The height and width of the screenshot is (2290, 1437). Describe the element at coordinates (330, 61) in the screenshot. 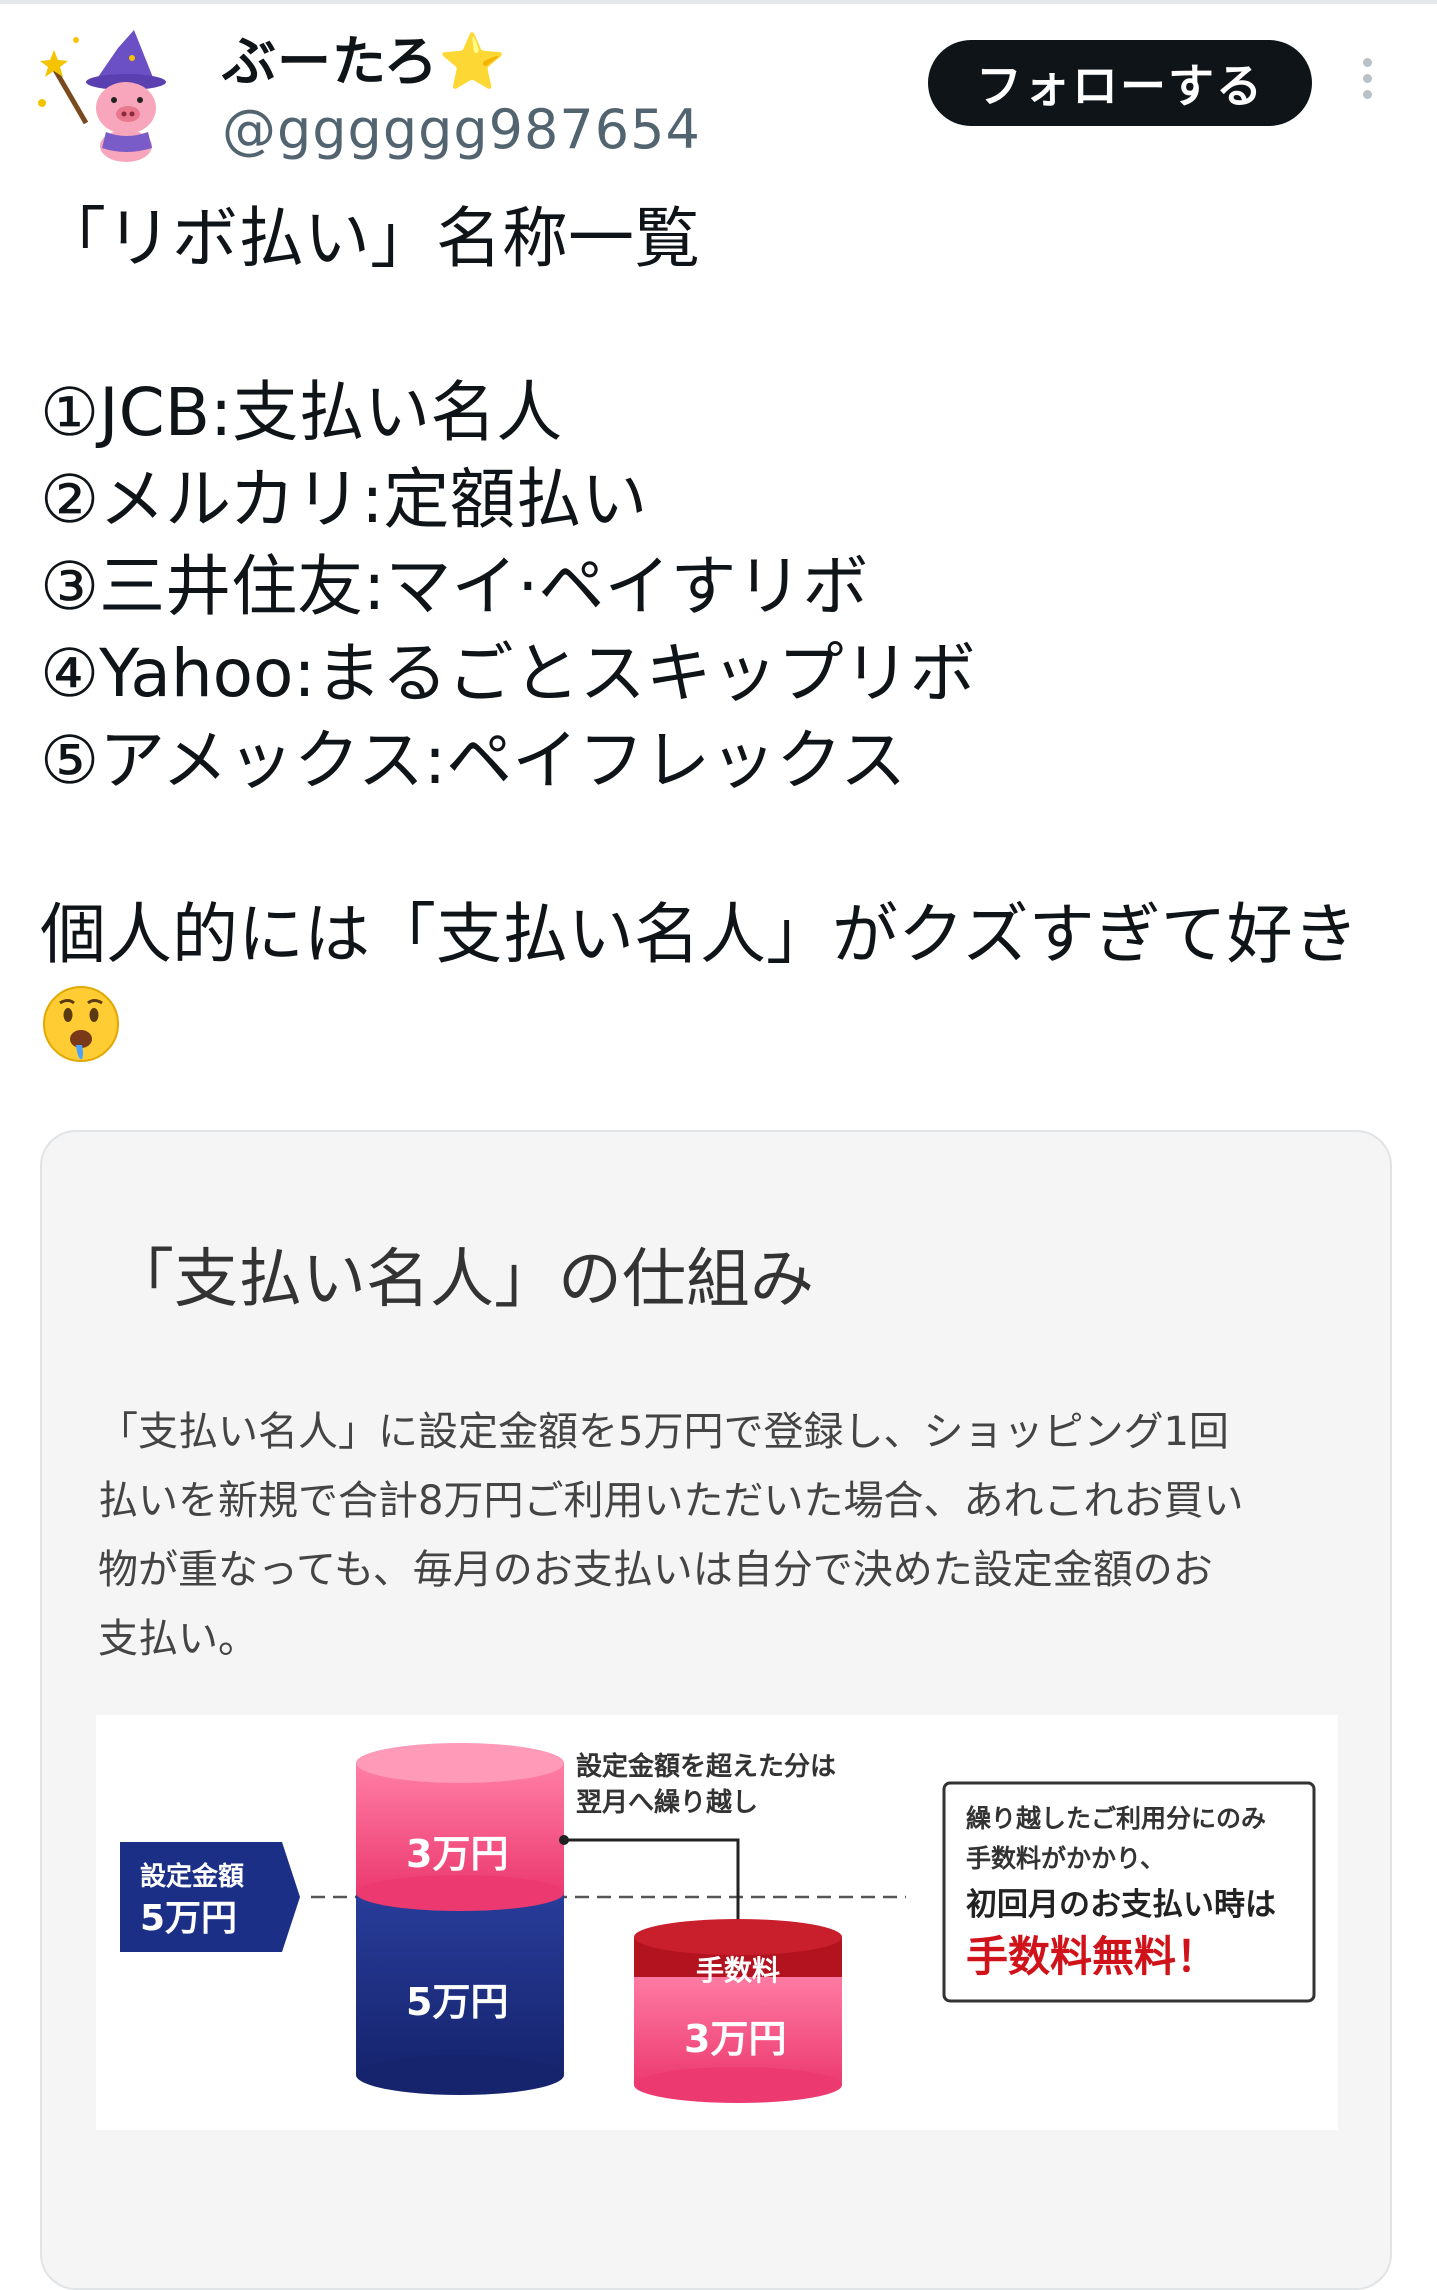

I see `display-name-text: ぶーたろ` at that location.